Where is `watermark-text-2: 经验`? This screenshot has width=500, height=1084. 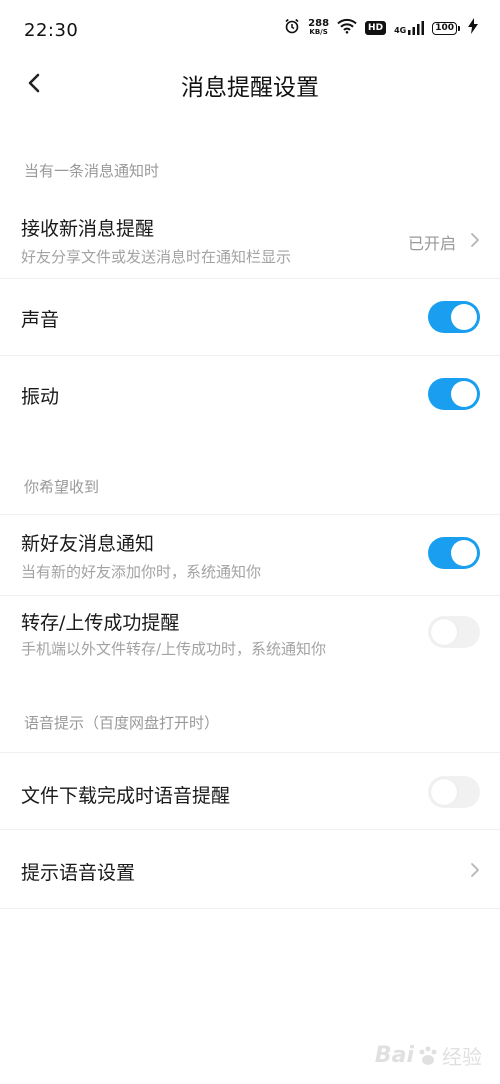 watermark-text-2: 经验 is located at coordinates (462, 1057).